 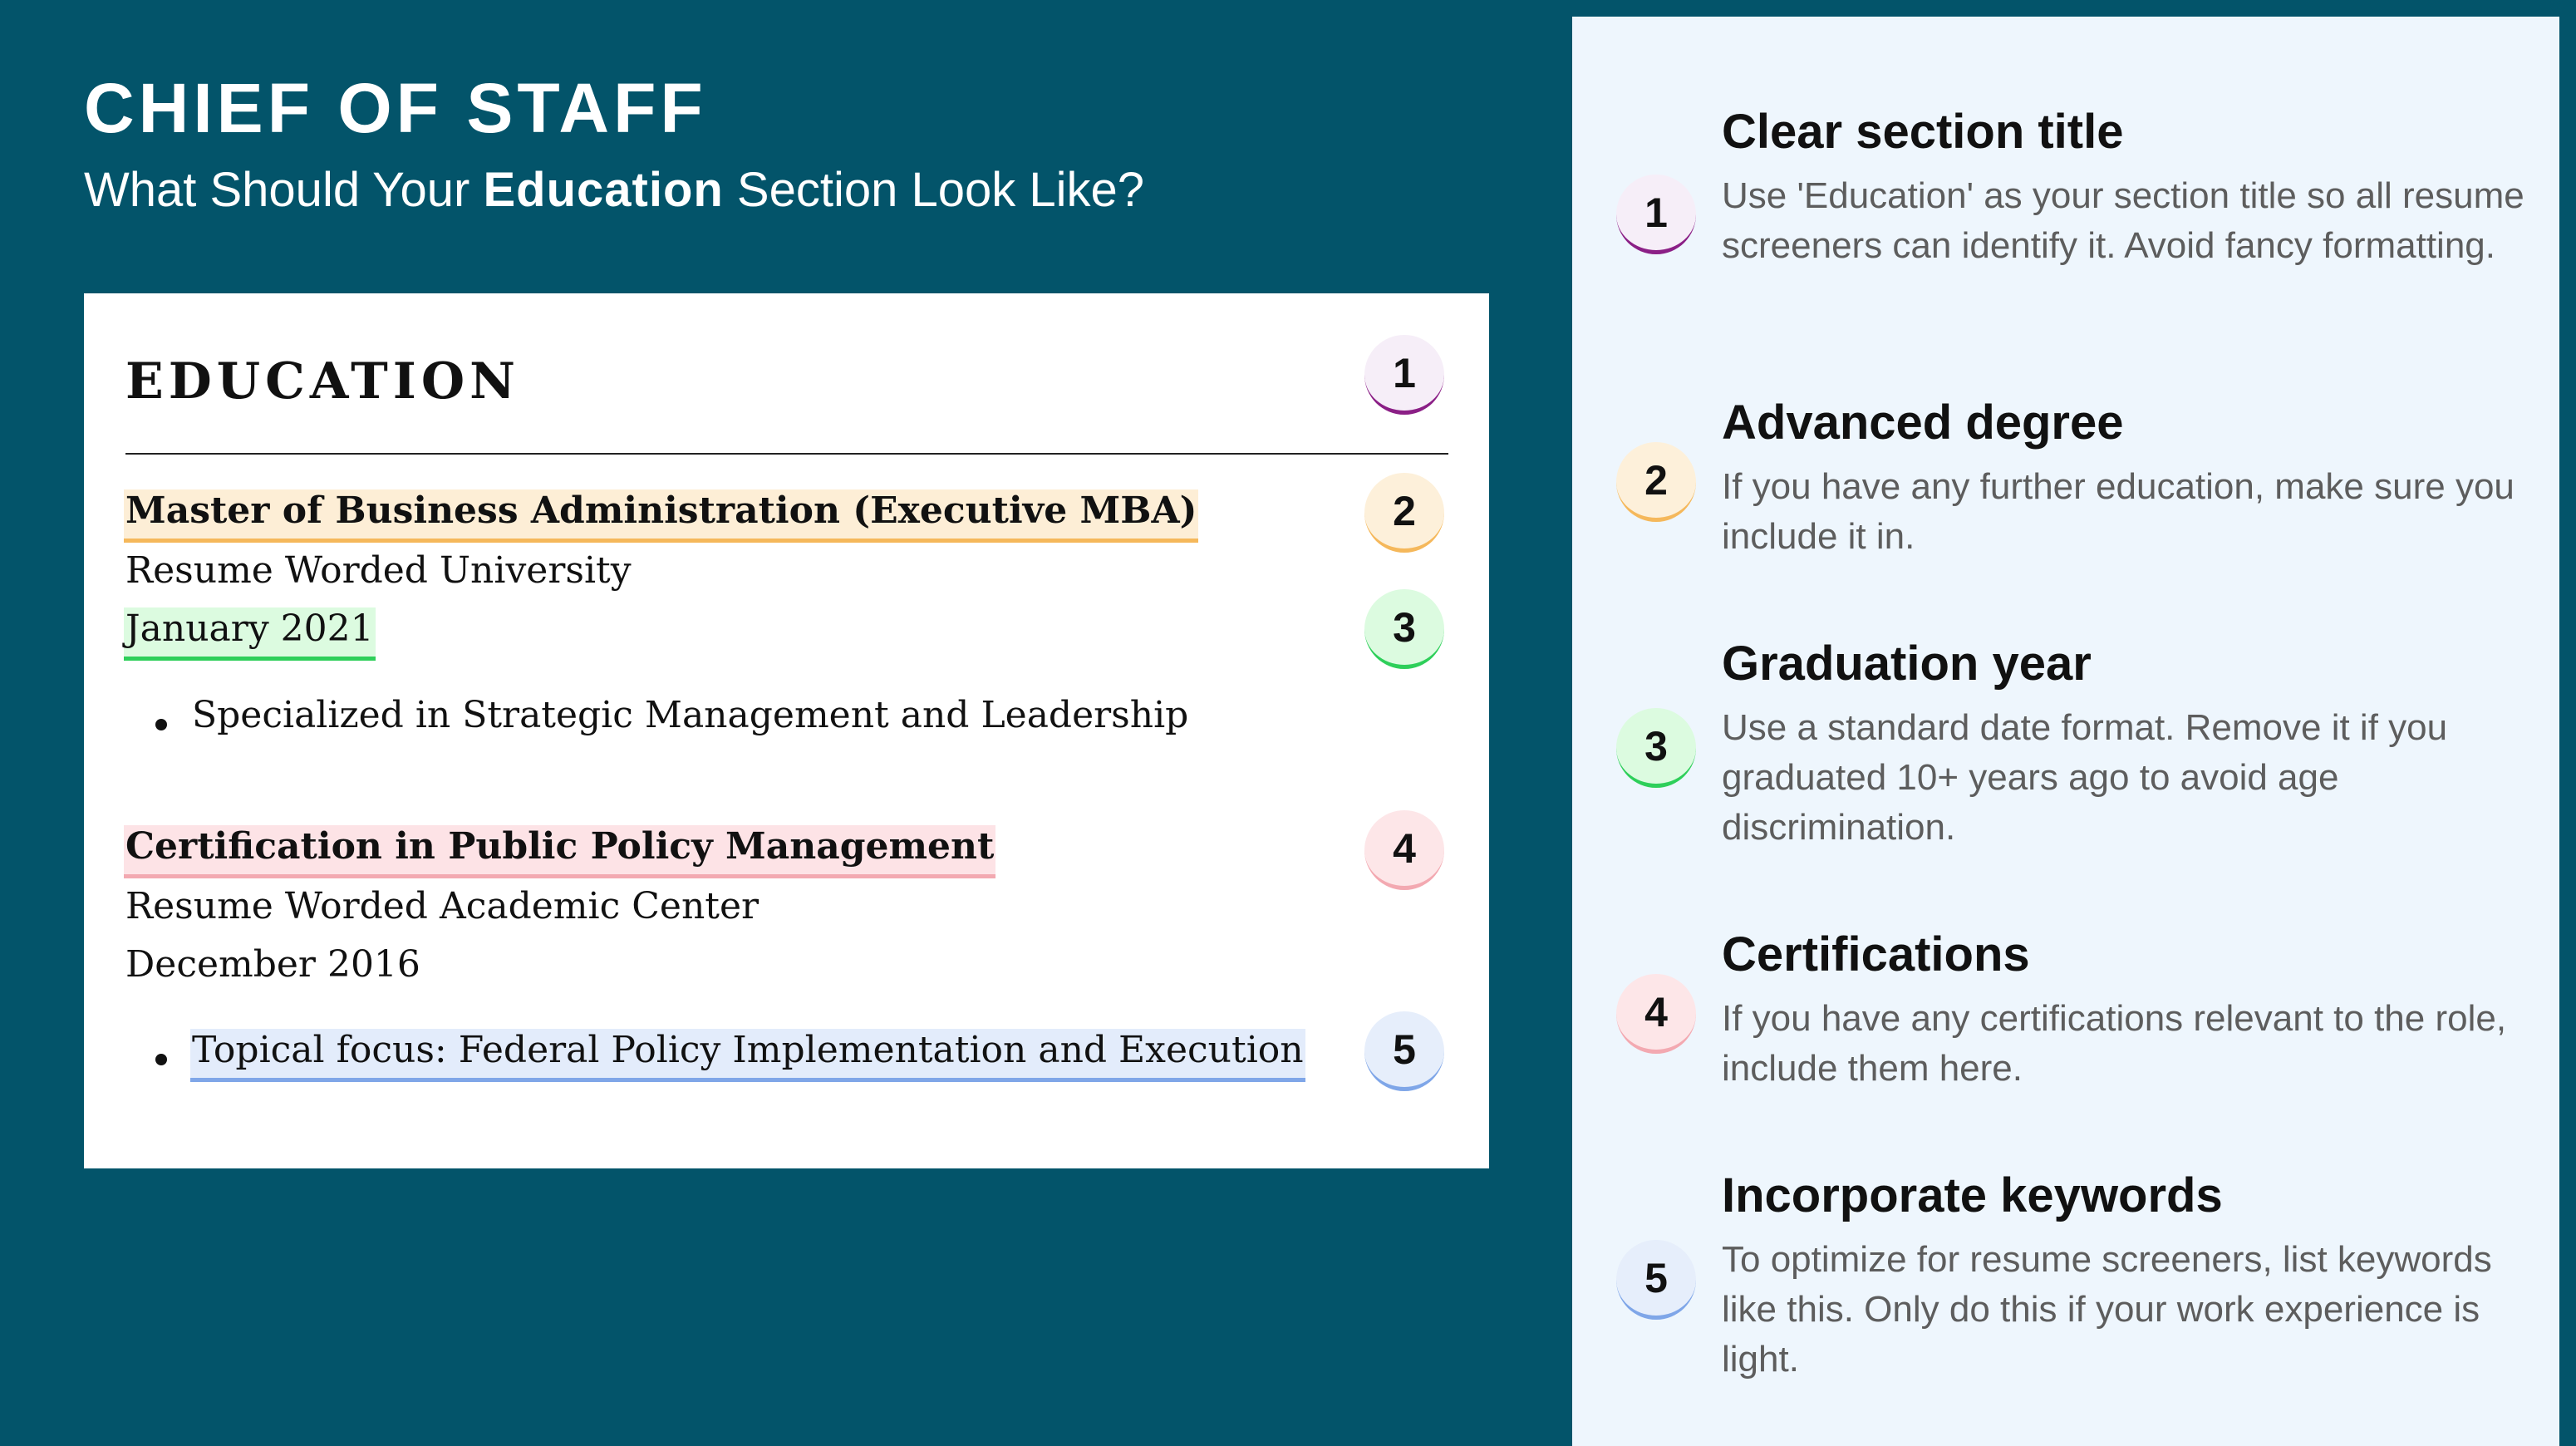 I want to click on tip-badge-3: 3, so click(x=1656, y=748).